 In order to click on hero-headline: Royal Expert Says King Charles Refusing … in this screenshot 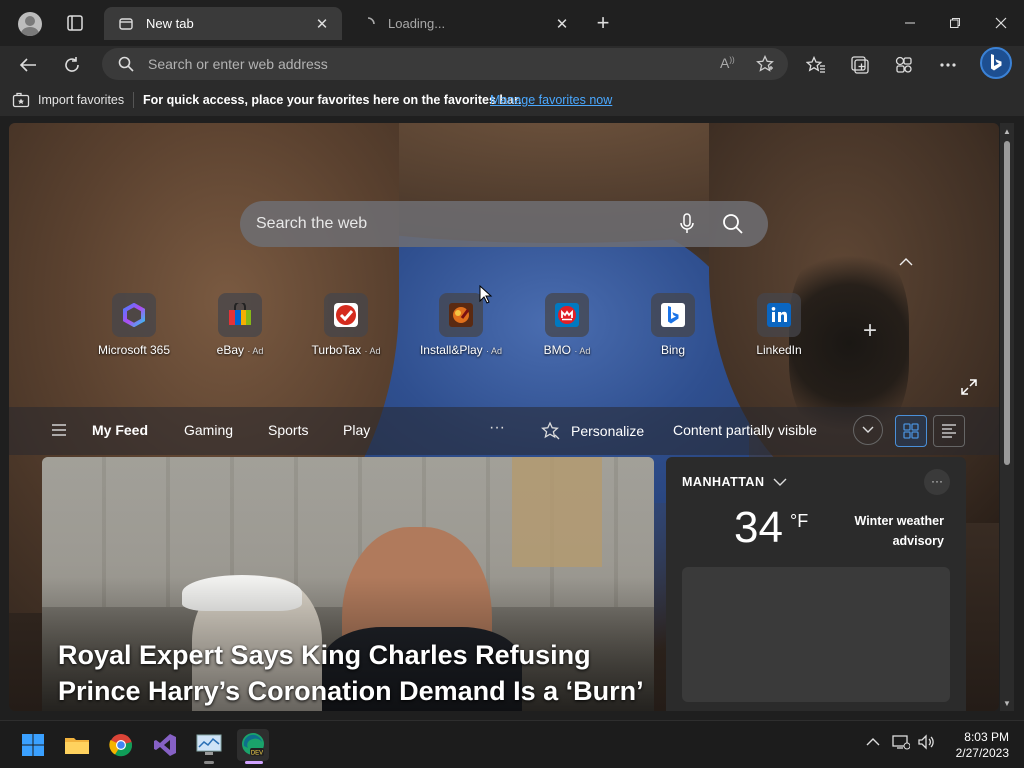, I will do `click(353, 673)`.